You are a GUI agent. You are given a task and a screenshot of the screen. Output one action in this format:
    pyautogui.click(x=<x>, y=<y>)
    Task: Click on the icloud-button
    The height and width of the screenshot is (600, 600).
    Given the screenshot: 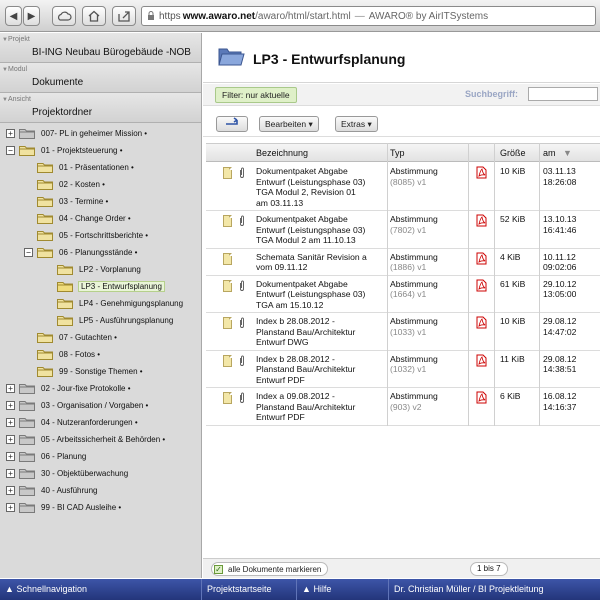 What is the action you would take?
    pyautogui.click(x=64, y=16)
    